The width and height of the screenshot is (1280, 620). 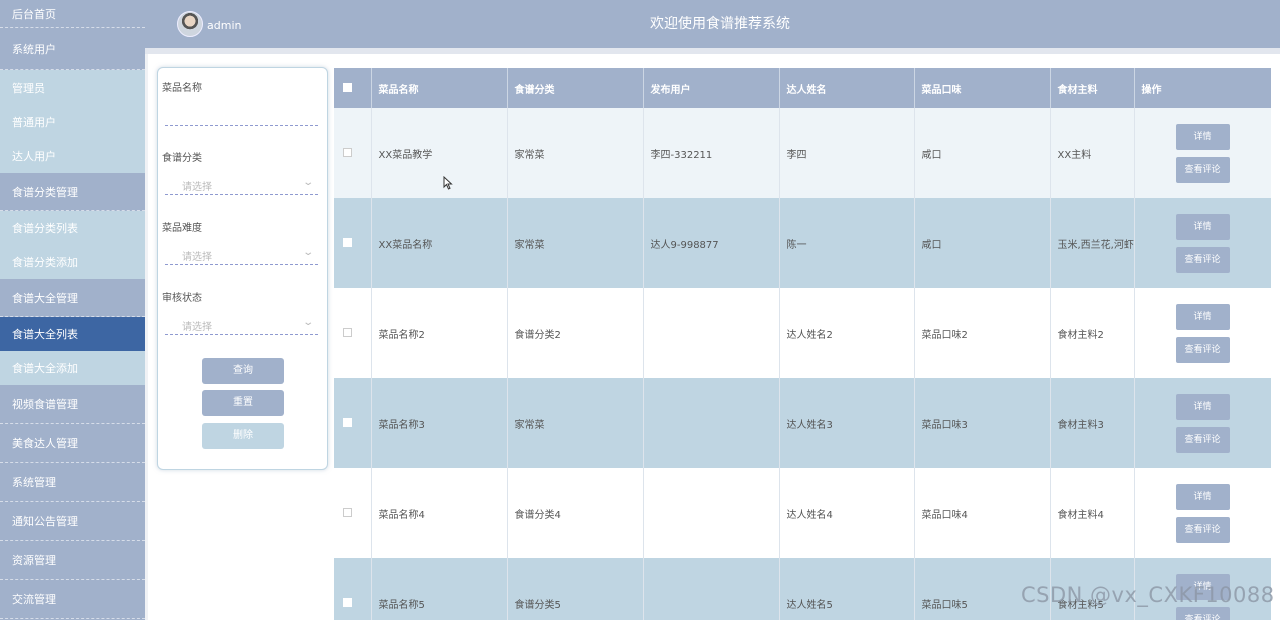 I want to click on table-cell: 达人9-998877, so click(x=711, y=243).